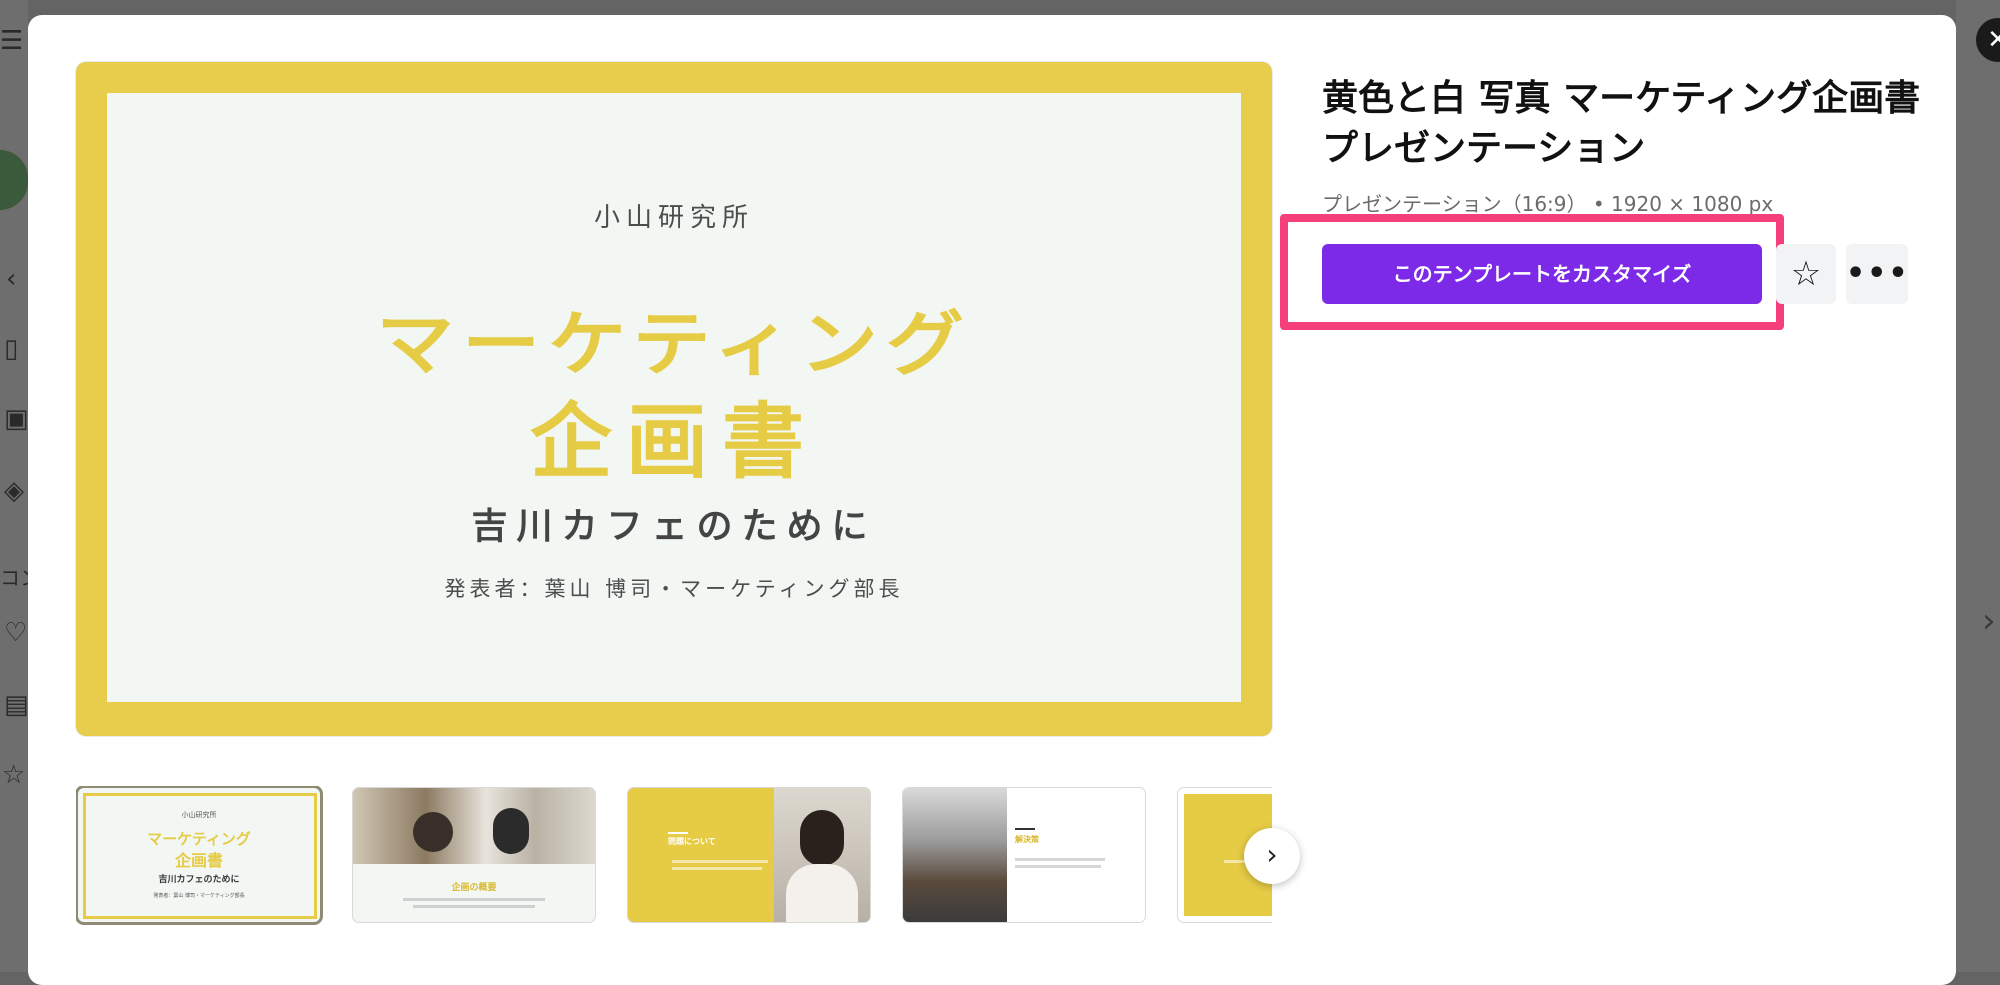 Image resolution: width=2000 pixels, height=985 pixels. Describe the element at coordinates (12, 41) in the screenshot. I see `menu-icon: ☰` at that location.